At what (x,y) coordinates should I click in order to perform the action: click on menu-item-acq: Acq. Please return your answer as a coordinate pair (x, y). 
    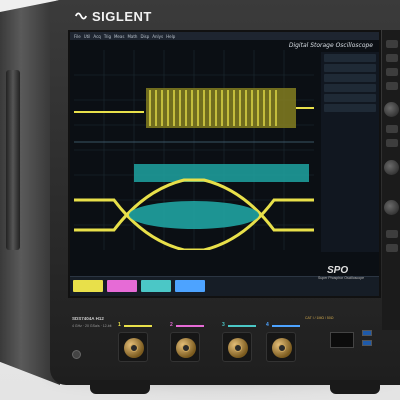
    Looking at the image, I should click on (96, 36).